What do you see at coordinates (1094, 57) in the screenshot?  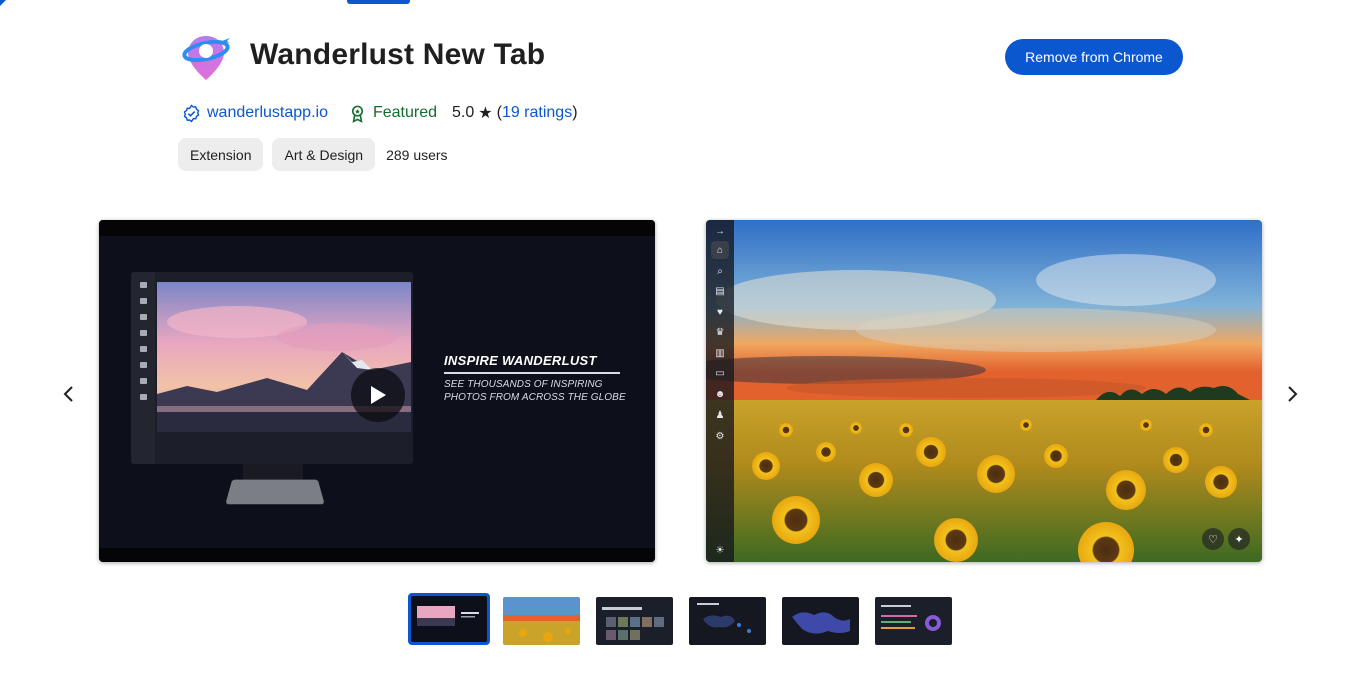 I see `remove-from-chrome-button: Remove from Chrome` at bounding box center [1094, 57].